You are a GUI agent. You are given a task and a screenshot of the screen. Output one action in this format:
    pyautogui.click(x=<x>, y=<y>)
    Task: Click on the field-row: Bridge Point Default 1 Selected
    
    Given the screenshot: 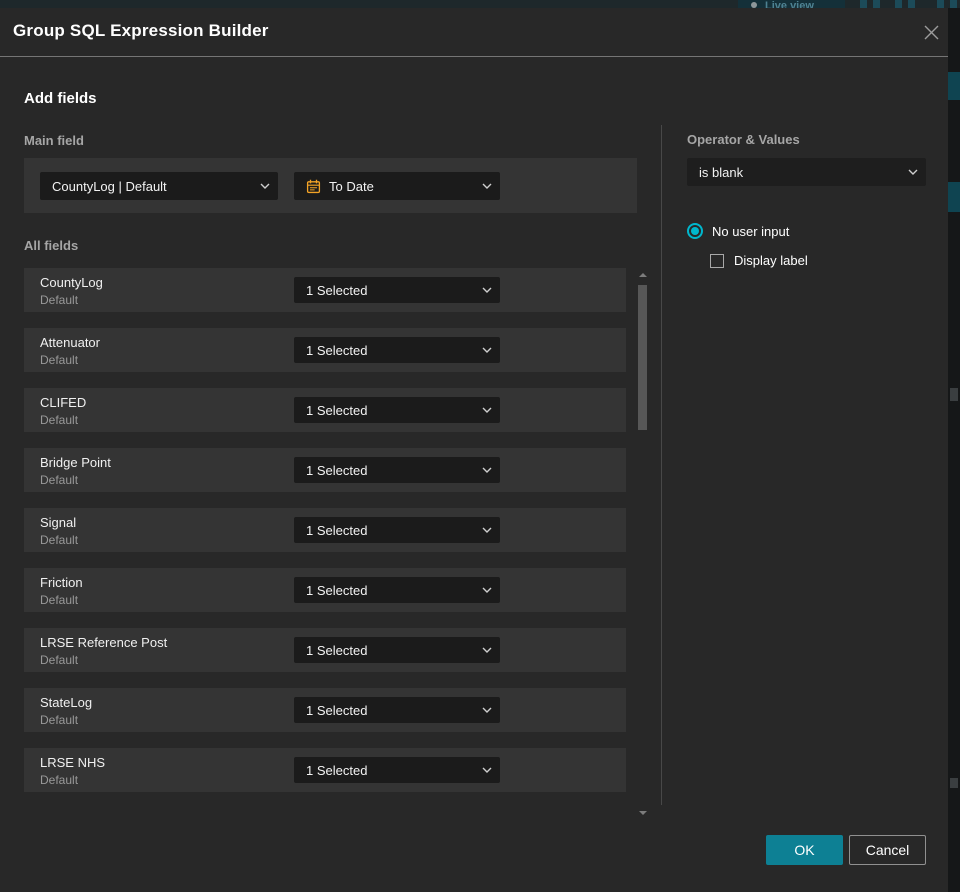 What is the action you would take?
    pyautogui.click(x=325, y=470)
    